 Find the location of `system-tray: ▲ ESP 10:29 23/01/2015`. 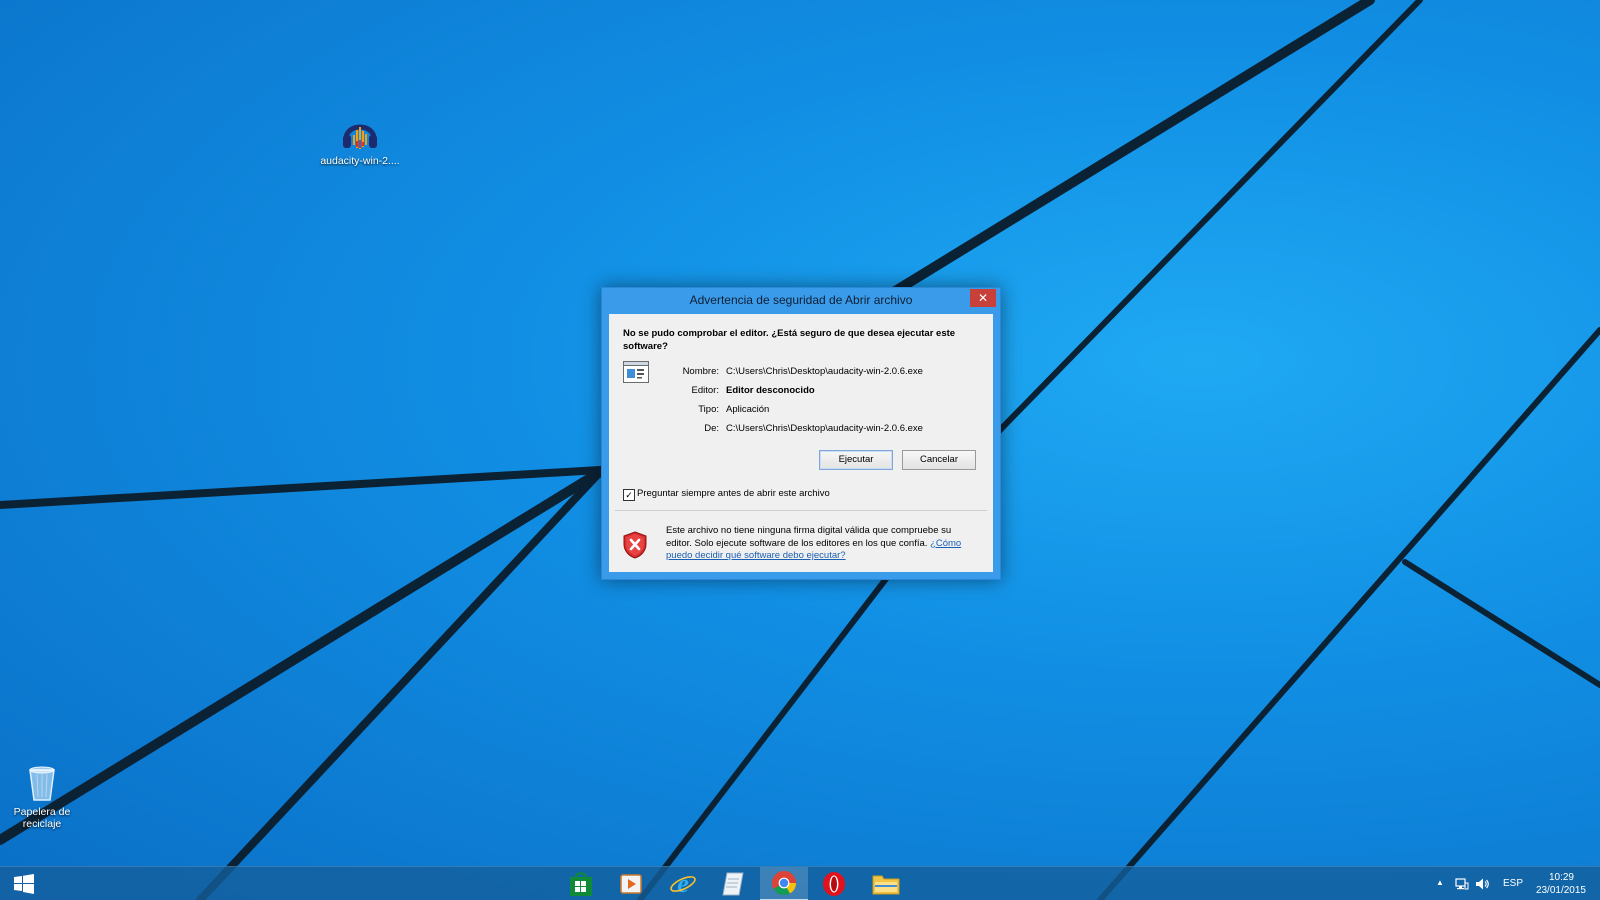

system-tray: ▲ ESP 10:29 23/01/2015 is located at coordinates (1510, 883).